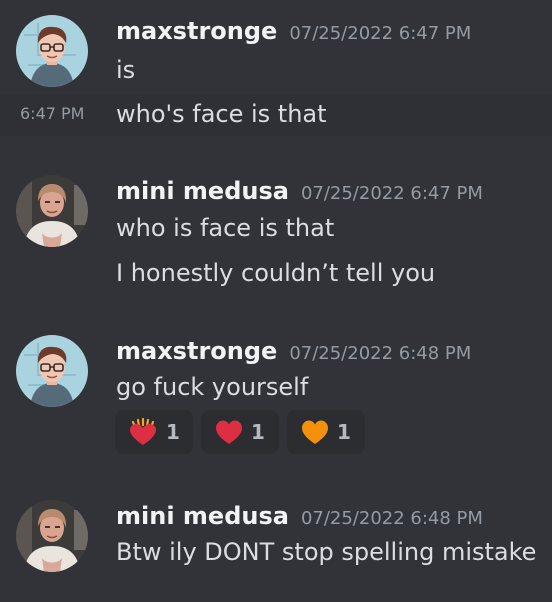  I want to click on reaction-bar: 1 1 1, so click(240, 432).